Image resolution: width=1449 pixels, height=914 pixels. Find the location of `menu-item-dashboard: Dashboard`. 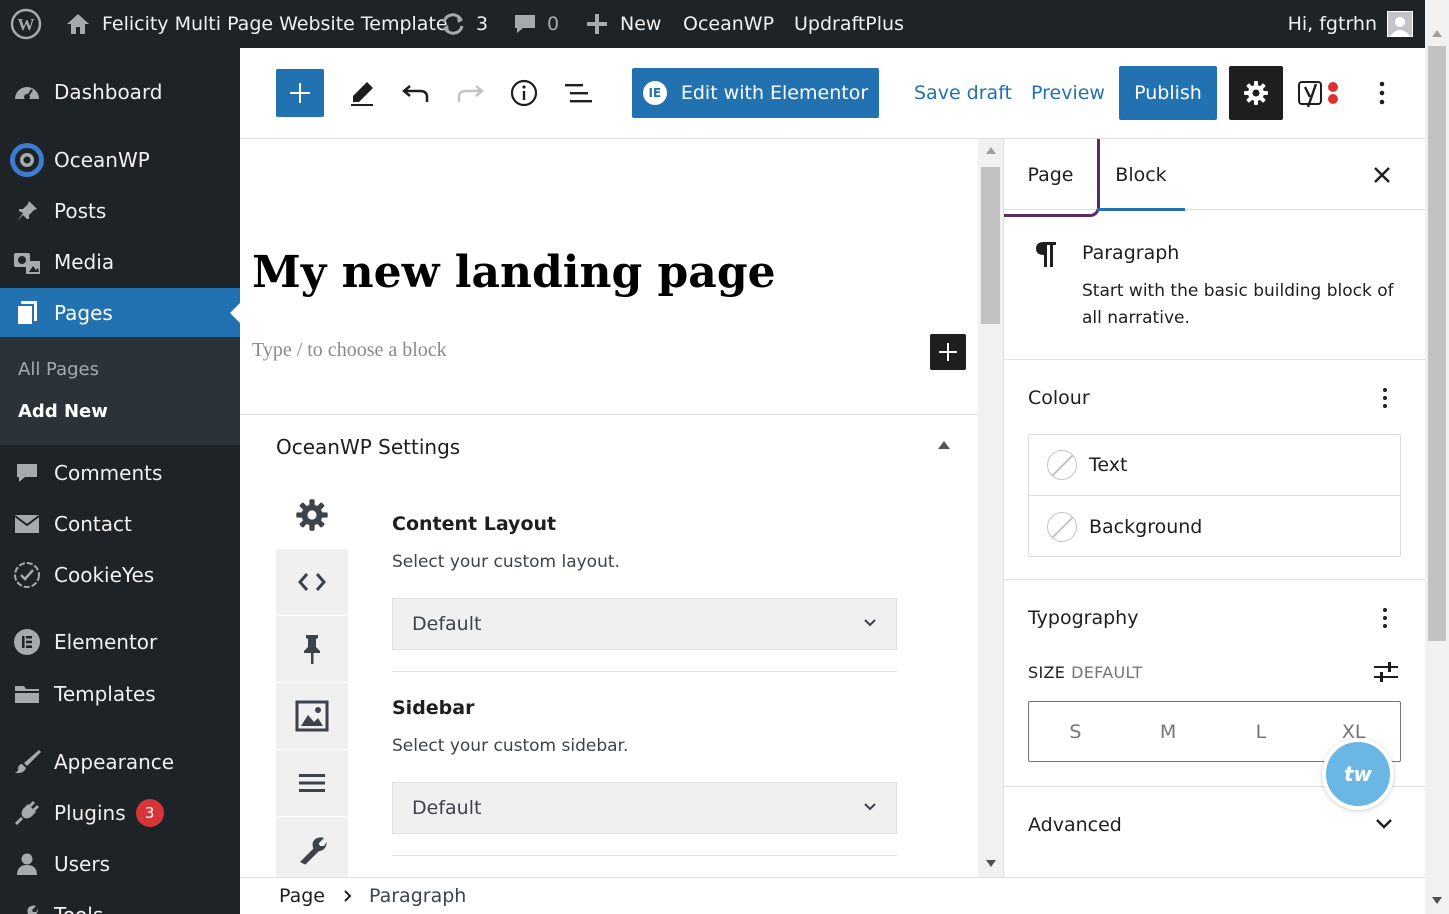

menu-item-dashboard: Dashboard is located at coordinates (120, 92).